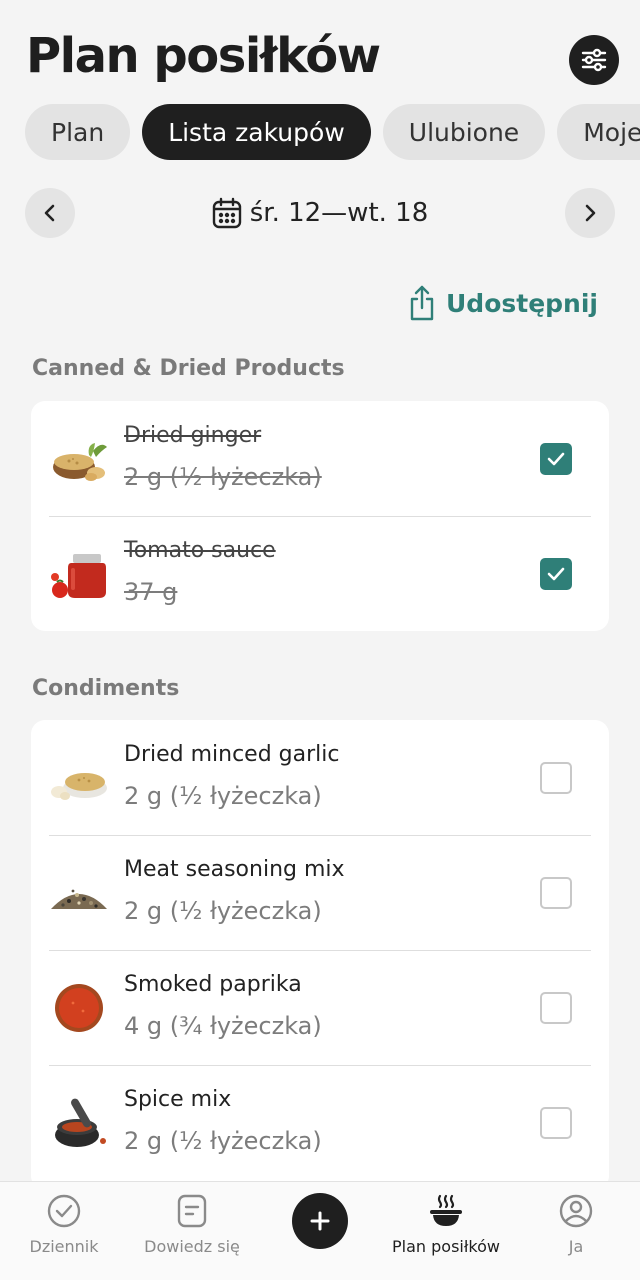 Image resolution: width=640 pixels, height=1280 pixels. What do you see at coordinates (320, 1007) in the screenshot?
I see `list-item: Smoked paprika 4 g (¾ łyżeczka)` at bounding box center [320, 1007].